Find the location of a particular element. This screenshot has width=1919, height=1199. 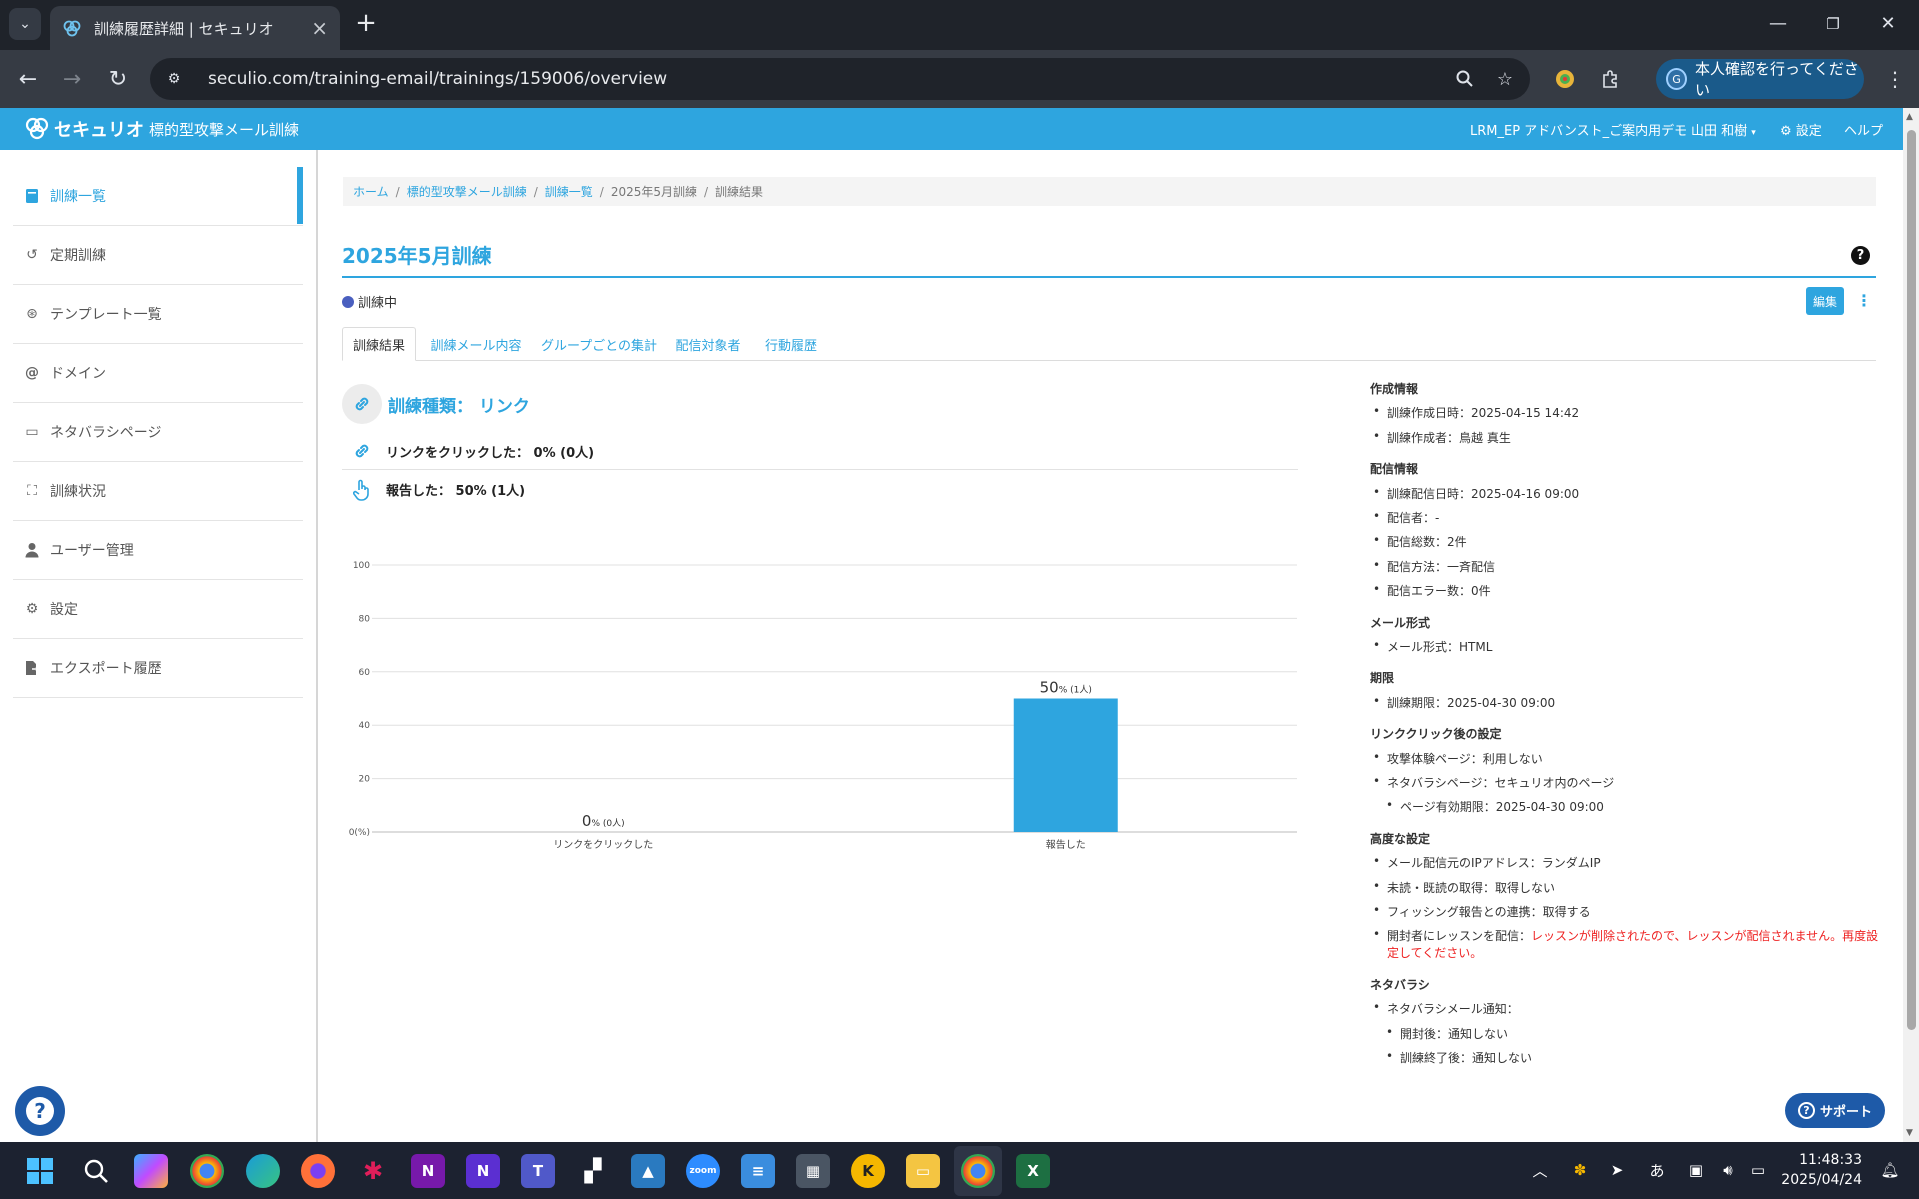

breadcrumb-current: 訓練結果 is located at coordinates (739, 192).